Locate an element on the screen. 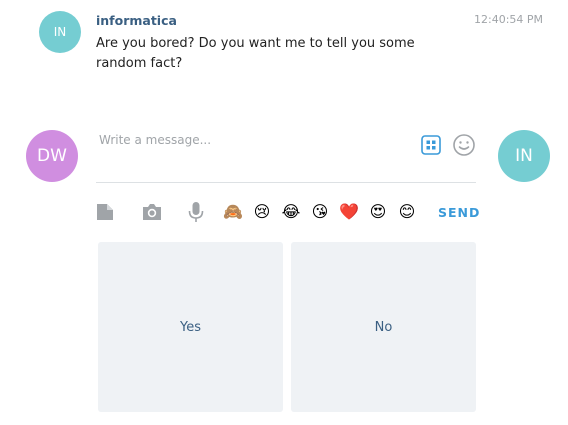 The width and height of the screenshot is (568, 425). microphone-icon is located at coordinates (196, 212).